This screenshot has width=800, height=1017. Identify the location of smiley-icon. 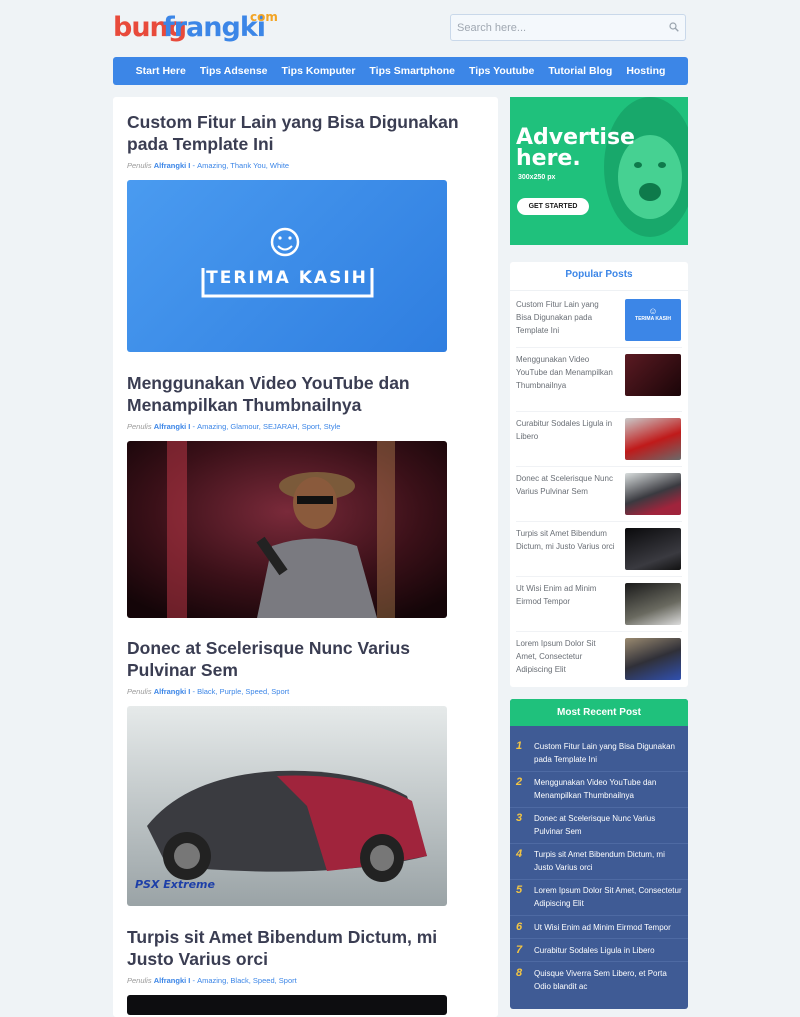
(285, 242).